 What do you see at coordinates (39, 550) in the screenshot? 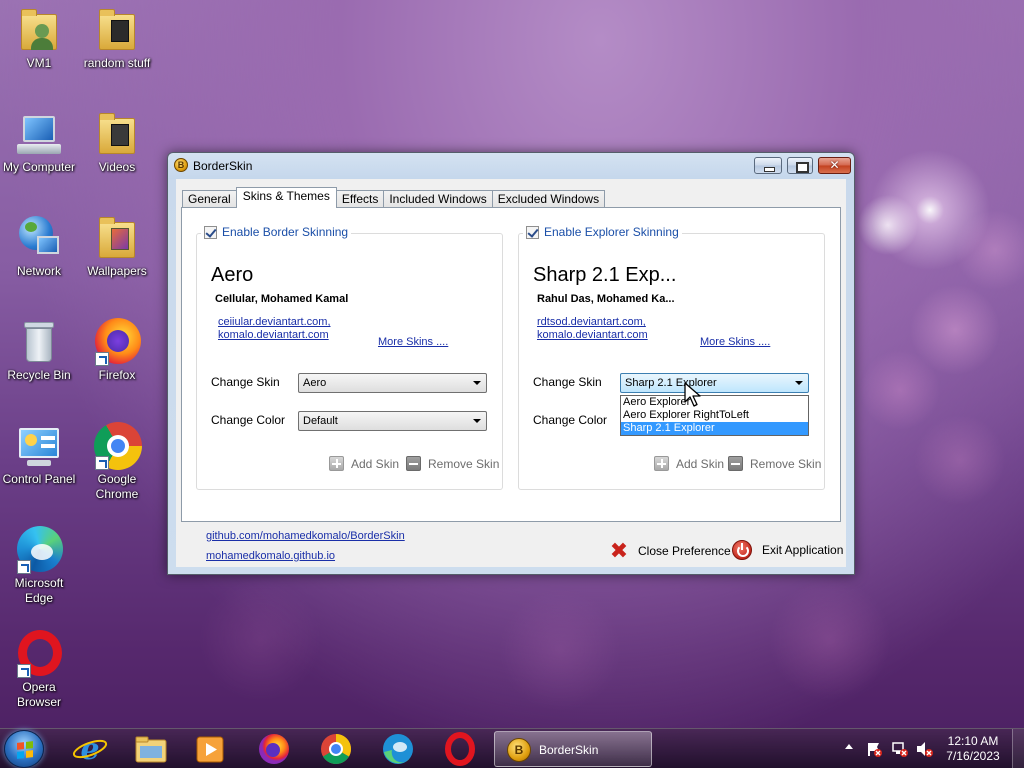
I see `edge-icon` at bounding box center [39, 550].